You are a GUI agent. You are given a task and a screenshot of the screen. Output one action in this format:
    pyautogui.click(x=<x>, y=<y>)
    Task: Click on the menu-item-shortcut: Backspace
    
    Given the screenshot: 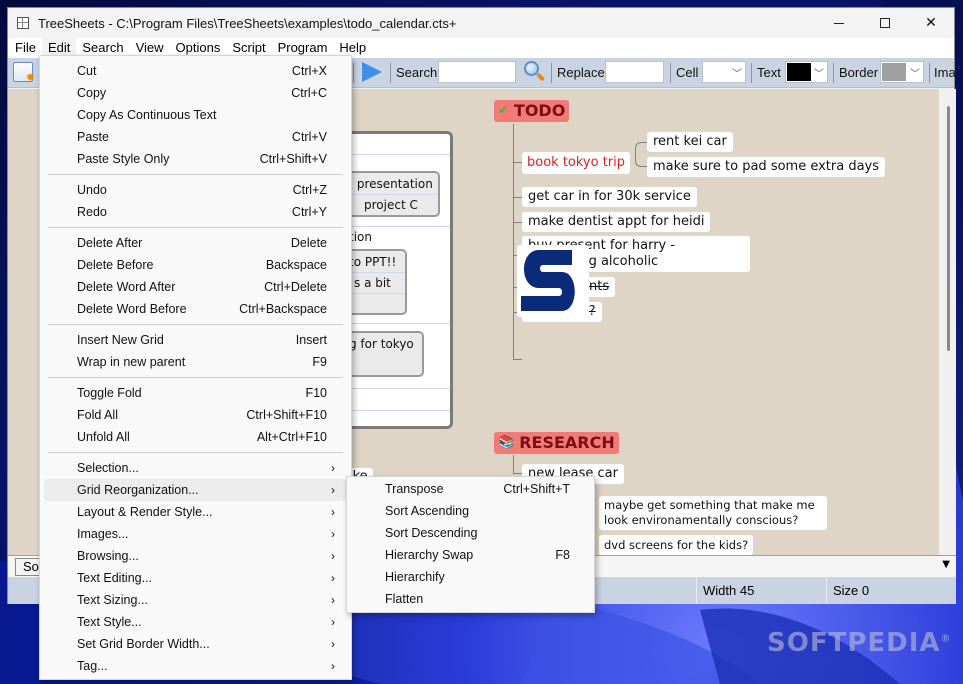 What is the action you would take?
    pyautogui.click(x=296, y=265)
    